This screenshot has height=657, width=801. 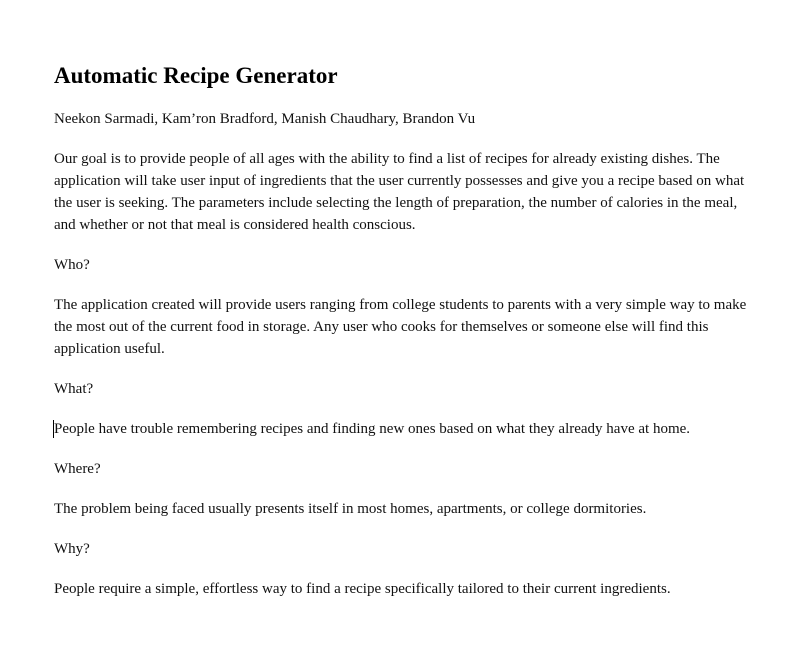 What do you see at coordinates (77, 469) in the screenshot?
I see `section-heading-where: Where?` at bounding box center [77, 469].